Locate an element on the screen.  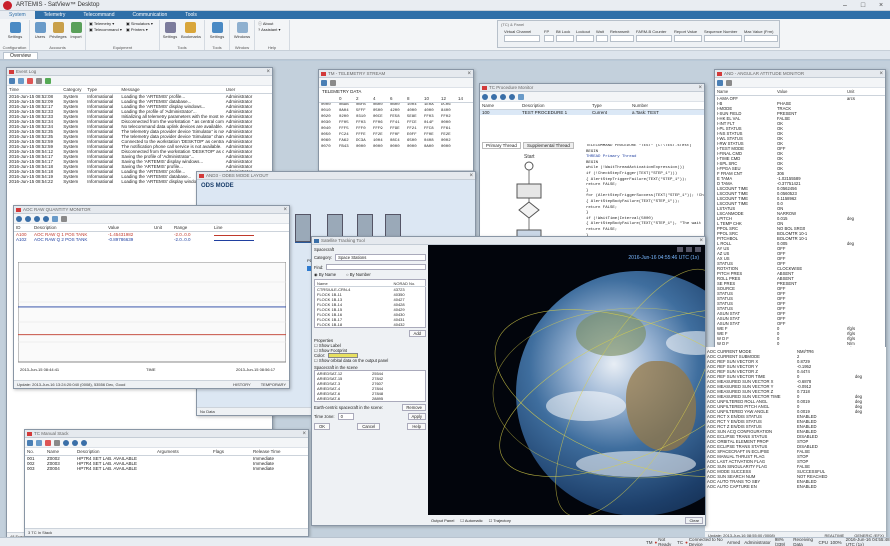
step-icon is located at coordinates (512, 96).